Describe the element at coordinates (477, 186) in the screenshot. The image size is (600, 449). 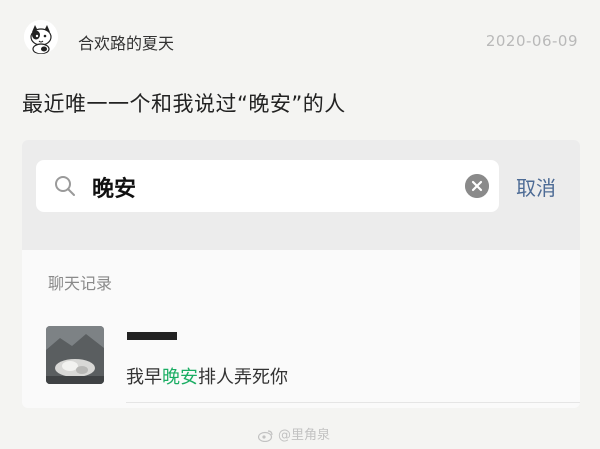
I see `clear-icon` at that location.